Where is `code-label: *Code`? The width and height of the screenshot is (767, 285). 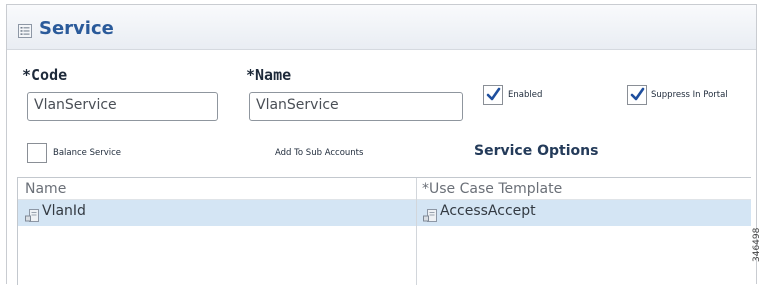
code-label: *Code is located at coordinates (45, 75).